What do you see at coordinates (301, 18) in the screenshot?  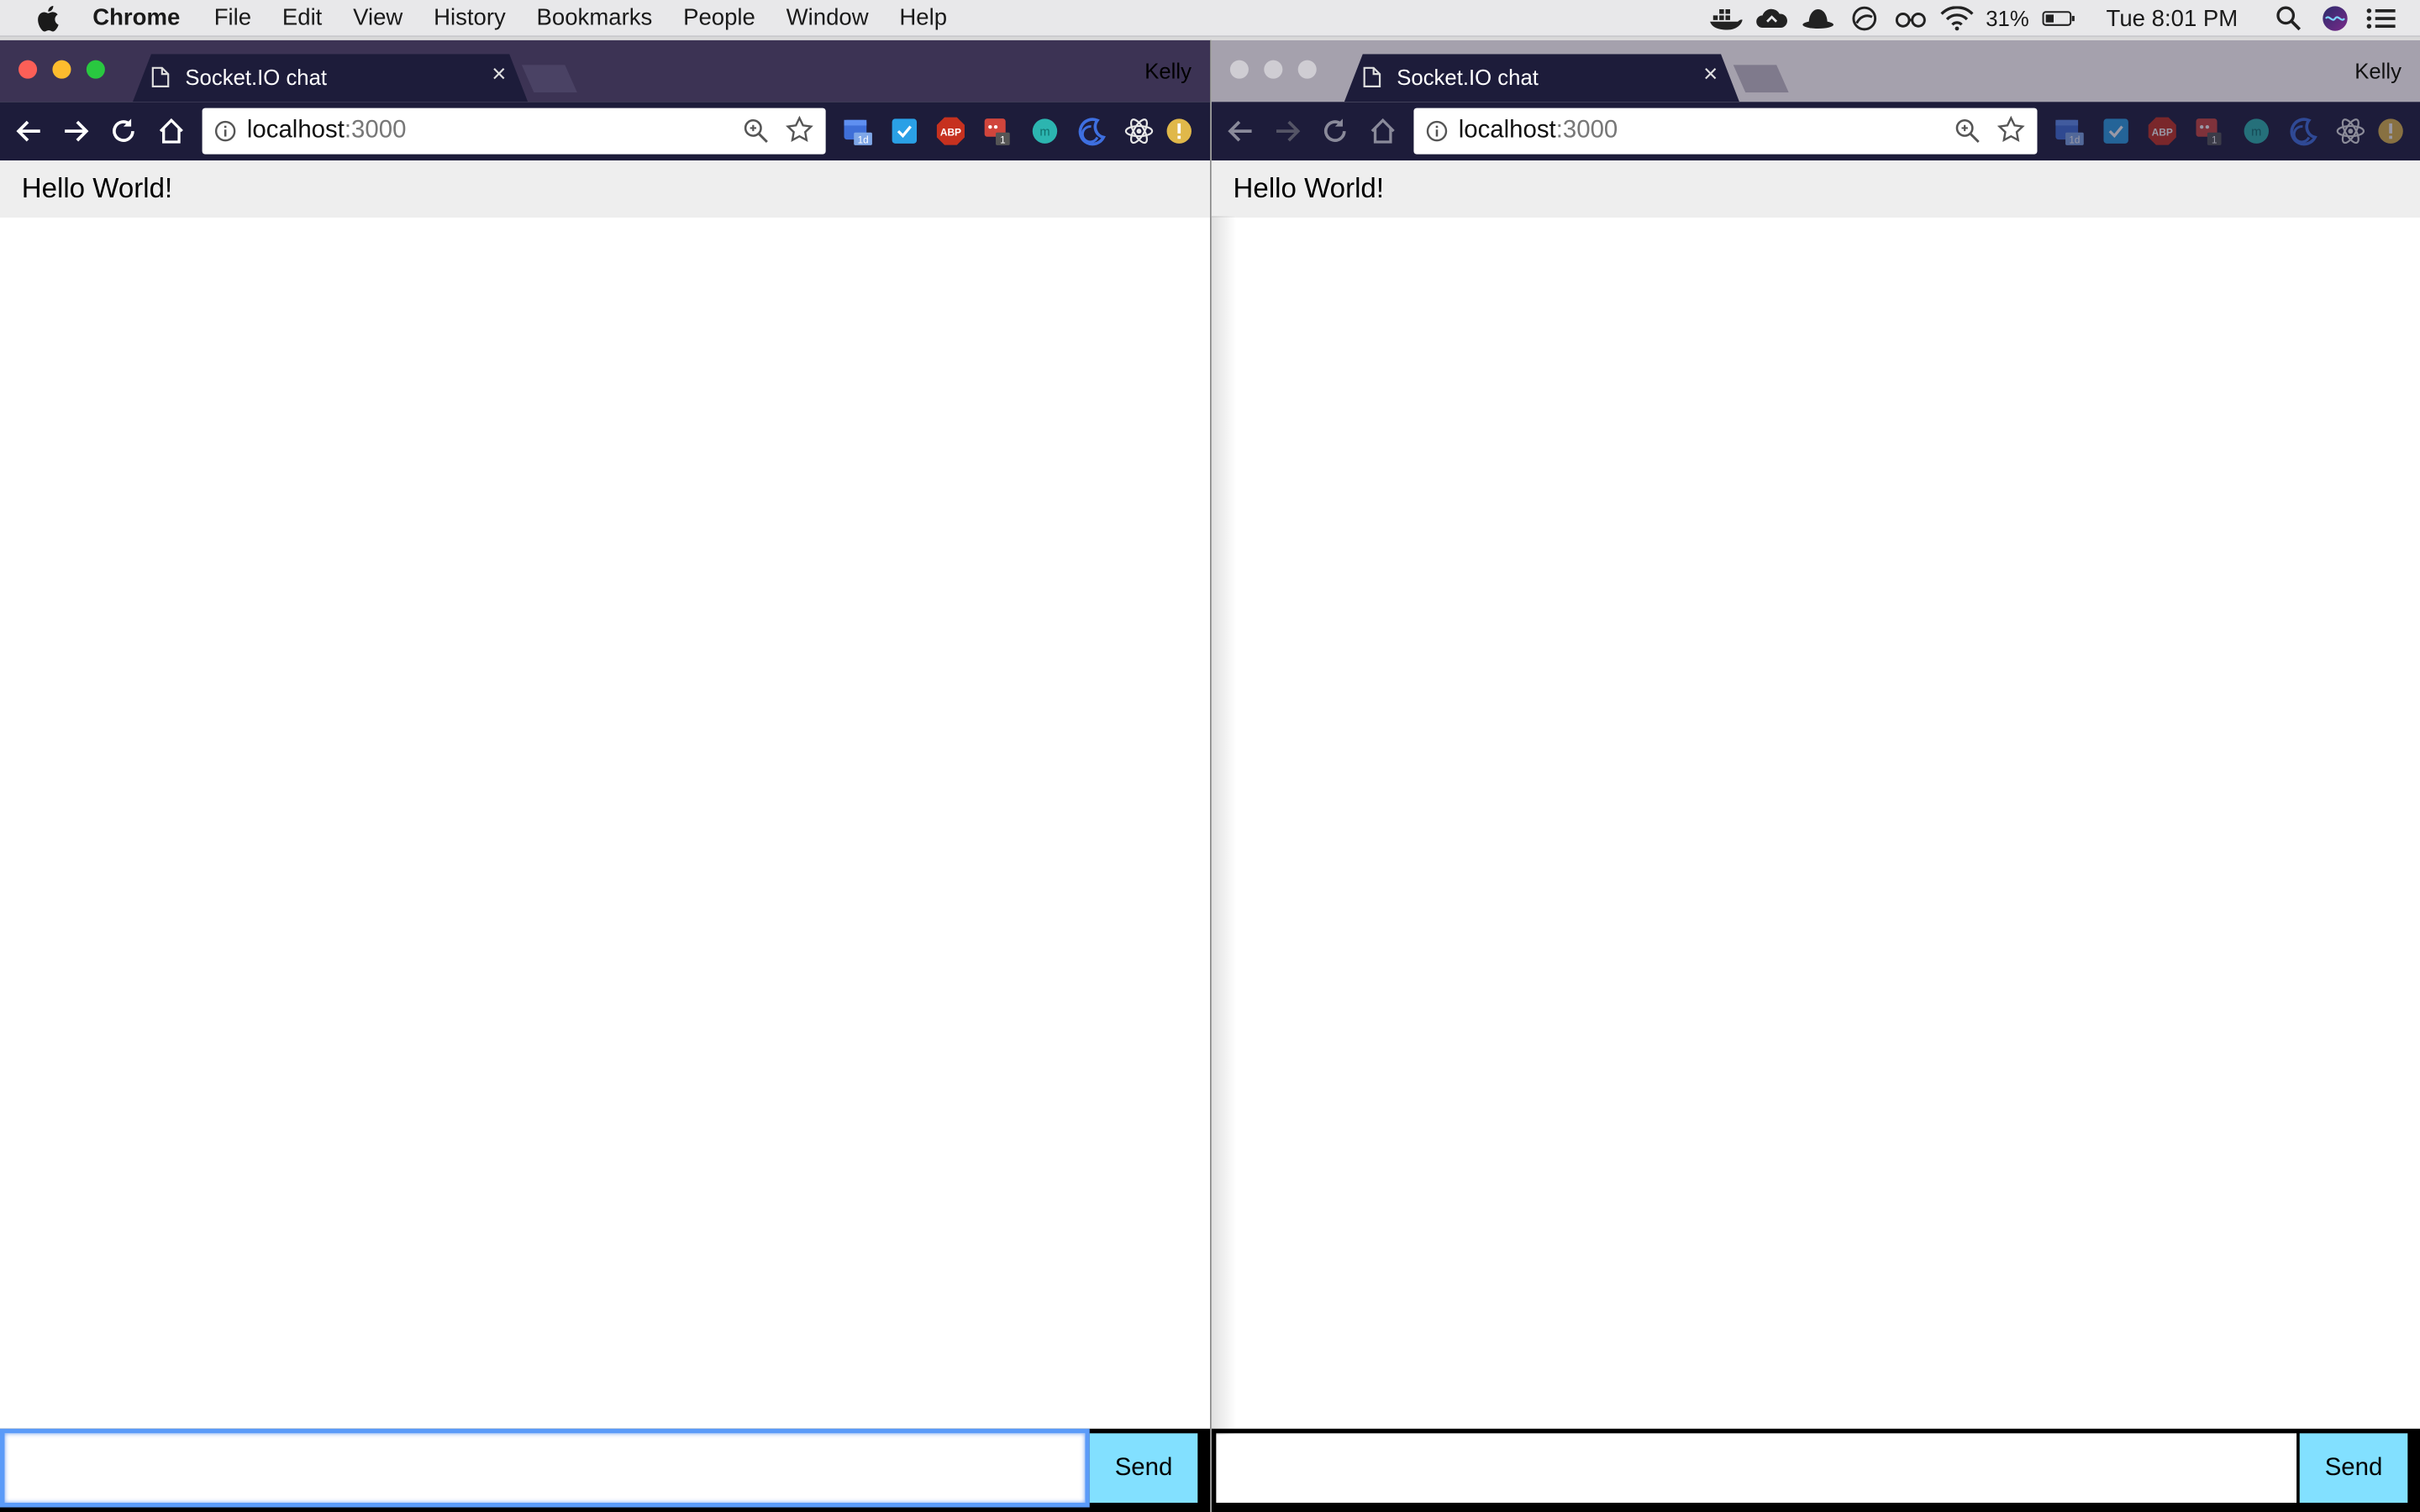 I see `menu-edit: Edit` at bounding box center [301, 18].